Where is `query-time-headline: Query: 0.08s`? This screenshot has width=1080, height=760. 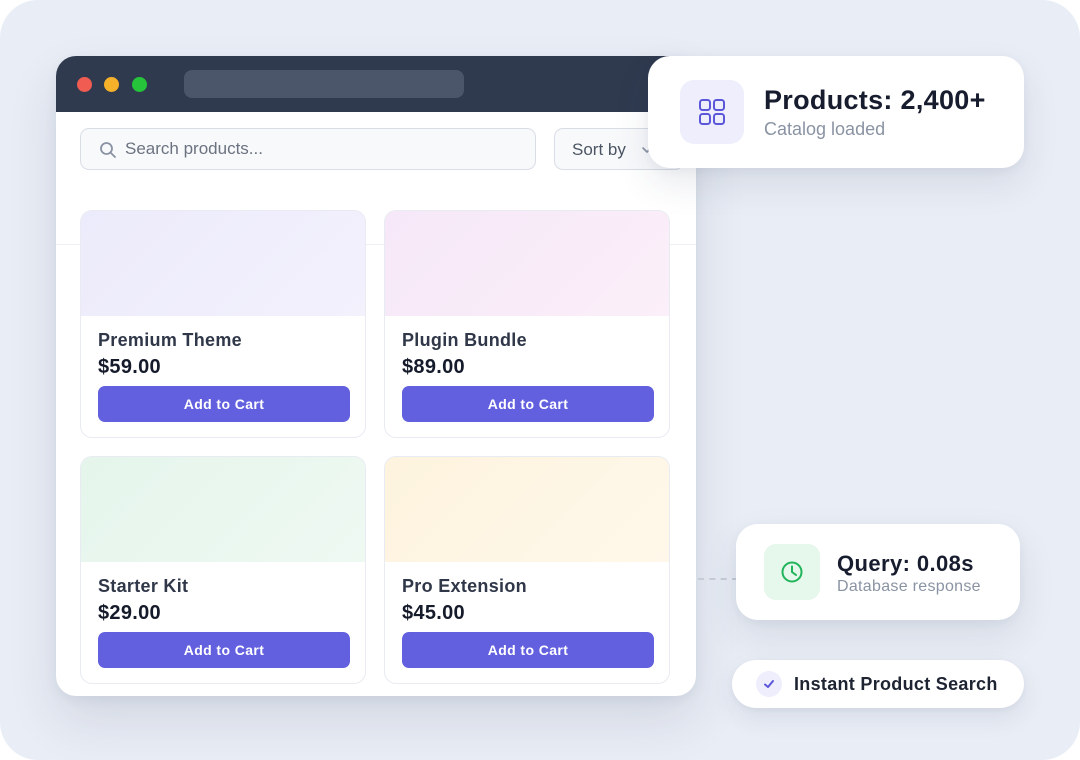 query-time-headline: Query: 0.08s is located at coordinates (905, 563).